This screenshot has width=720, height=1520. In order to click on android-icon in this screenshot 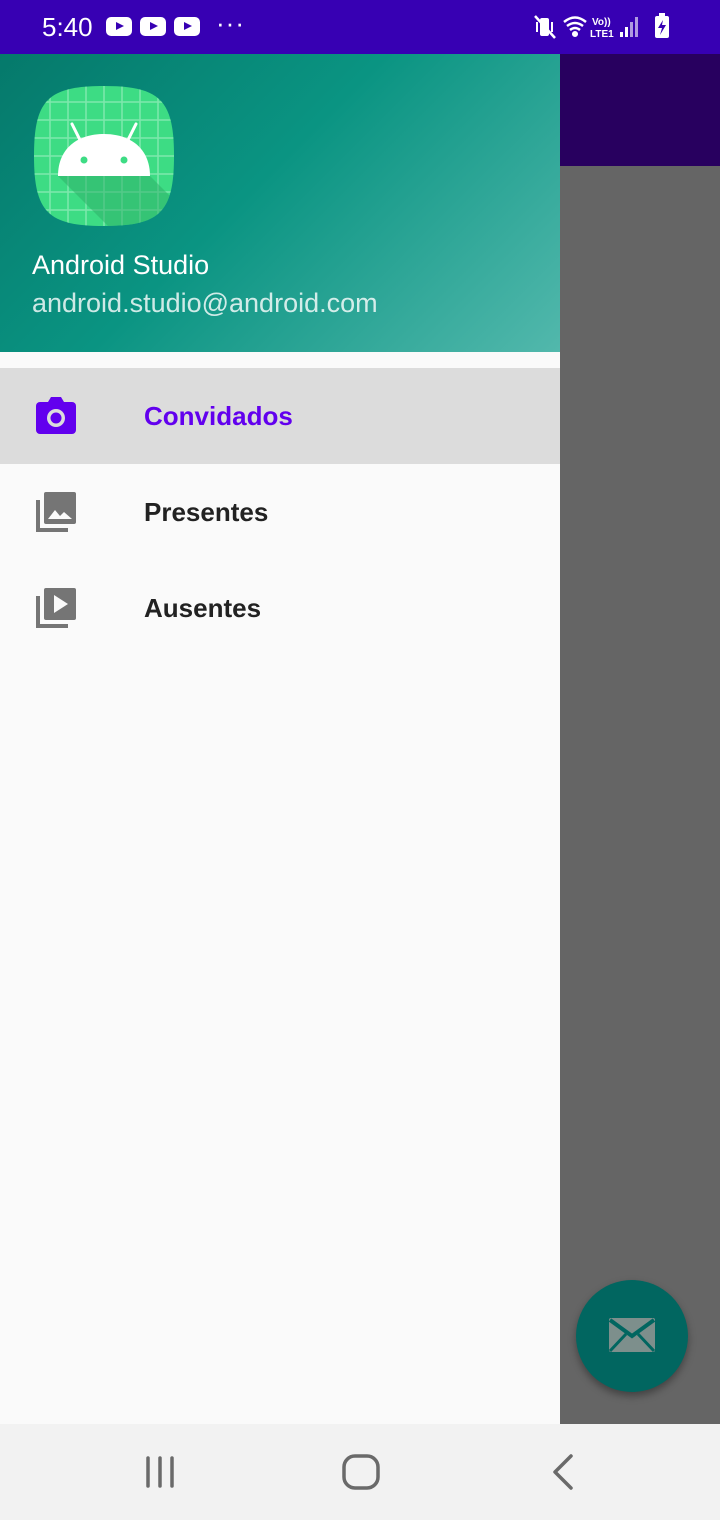, I will do `click(104, 156)`.